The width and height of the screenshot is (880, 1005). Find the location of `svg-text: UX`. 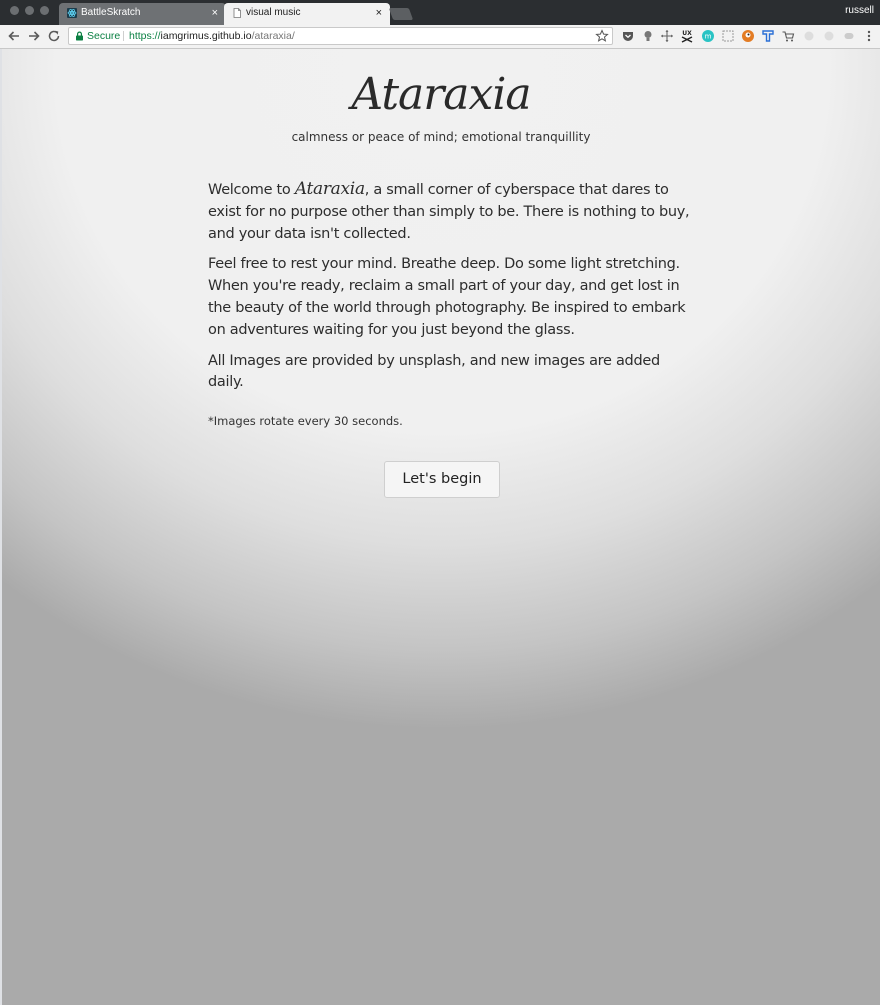

svg-text: UX is located at coordinates (687, 33).